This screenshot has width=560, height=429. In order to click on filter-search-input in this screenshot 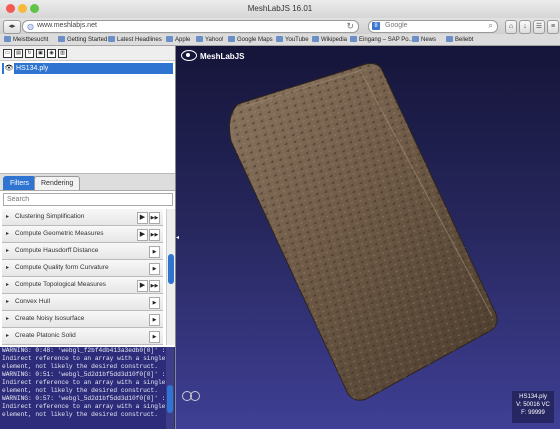, I will do `click(87, 199)`.